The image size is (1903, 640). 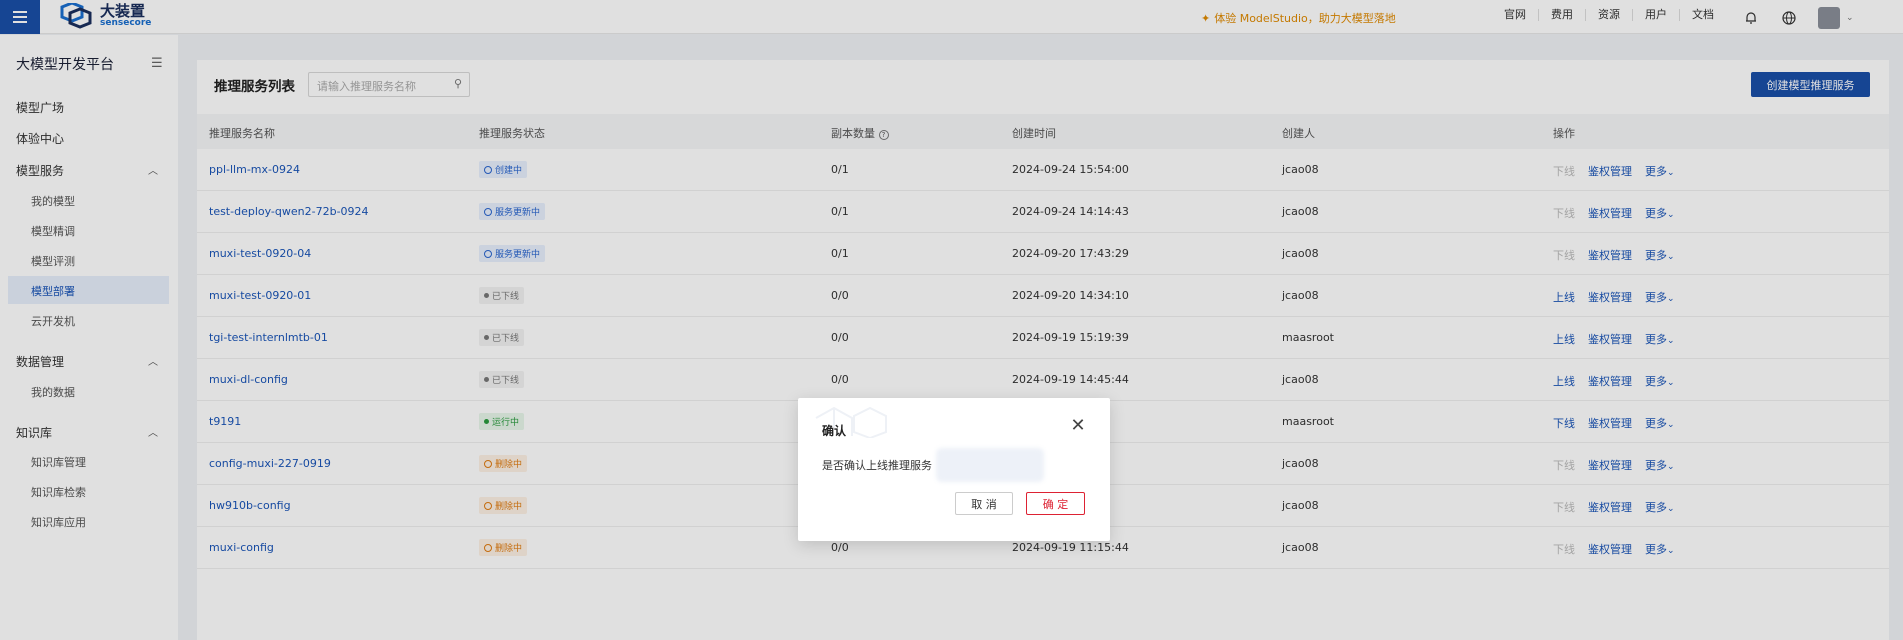 I want to click on redacted-service-name, so click(x=990, y=465).